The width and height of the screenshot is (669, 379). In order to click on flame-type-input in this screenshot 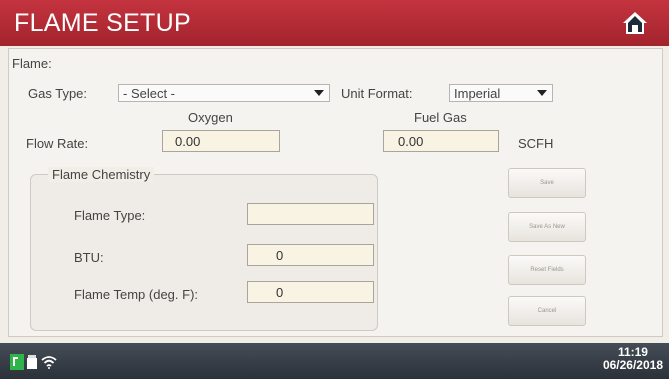, I will do `click(310, 214)`.